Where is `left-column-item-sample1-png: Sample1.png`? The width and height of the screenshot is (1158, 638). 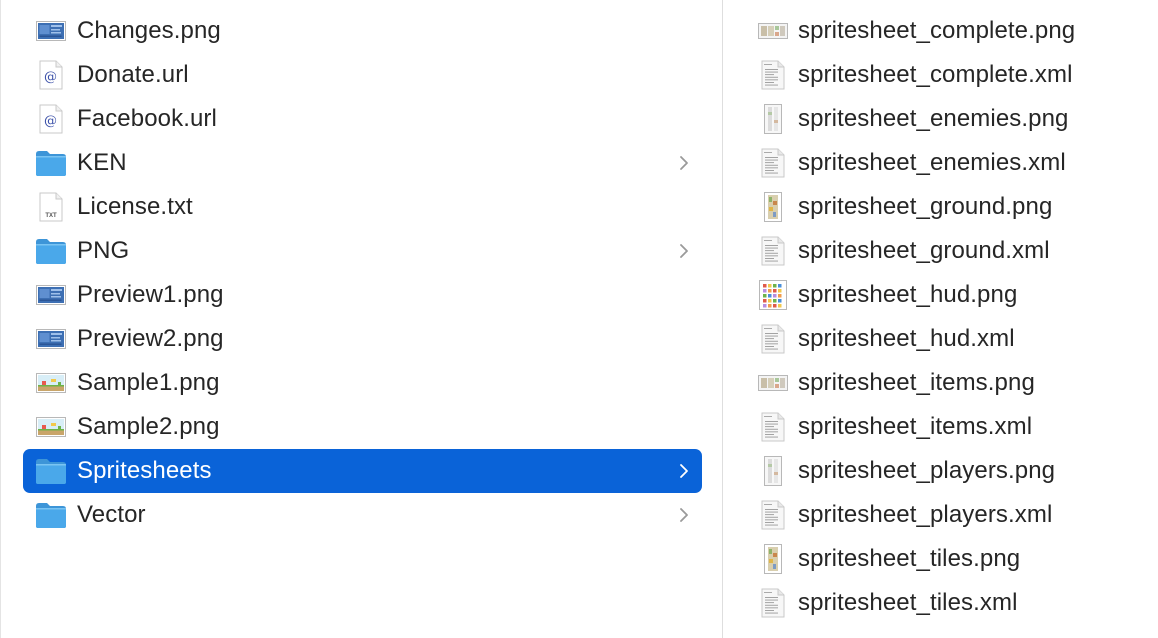
left-column-item-sample1-png: Sample1.png is located at coordinates (362, 383).